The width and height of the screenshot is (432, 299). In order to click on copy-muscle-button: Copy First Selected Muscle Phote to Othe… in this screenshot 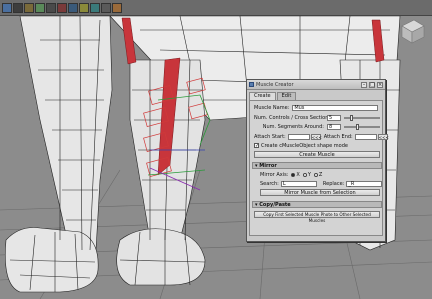, I will do `click(317, 217)`.